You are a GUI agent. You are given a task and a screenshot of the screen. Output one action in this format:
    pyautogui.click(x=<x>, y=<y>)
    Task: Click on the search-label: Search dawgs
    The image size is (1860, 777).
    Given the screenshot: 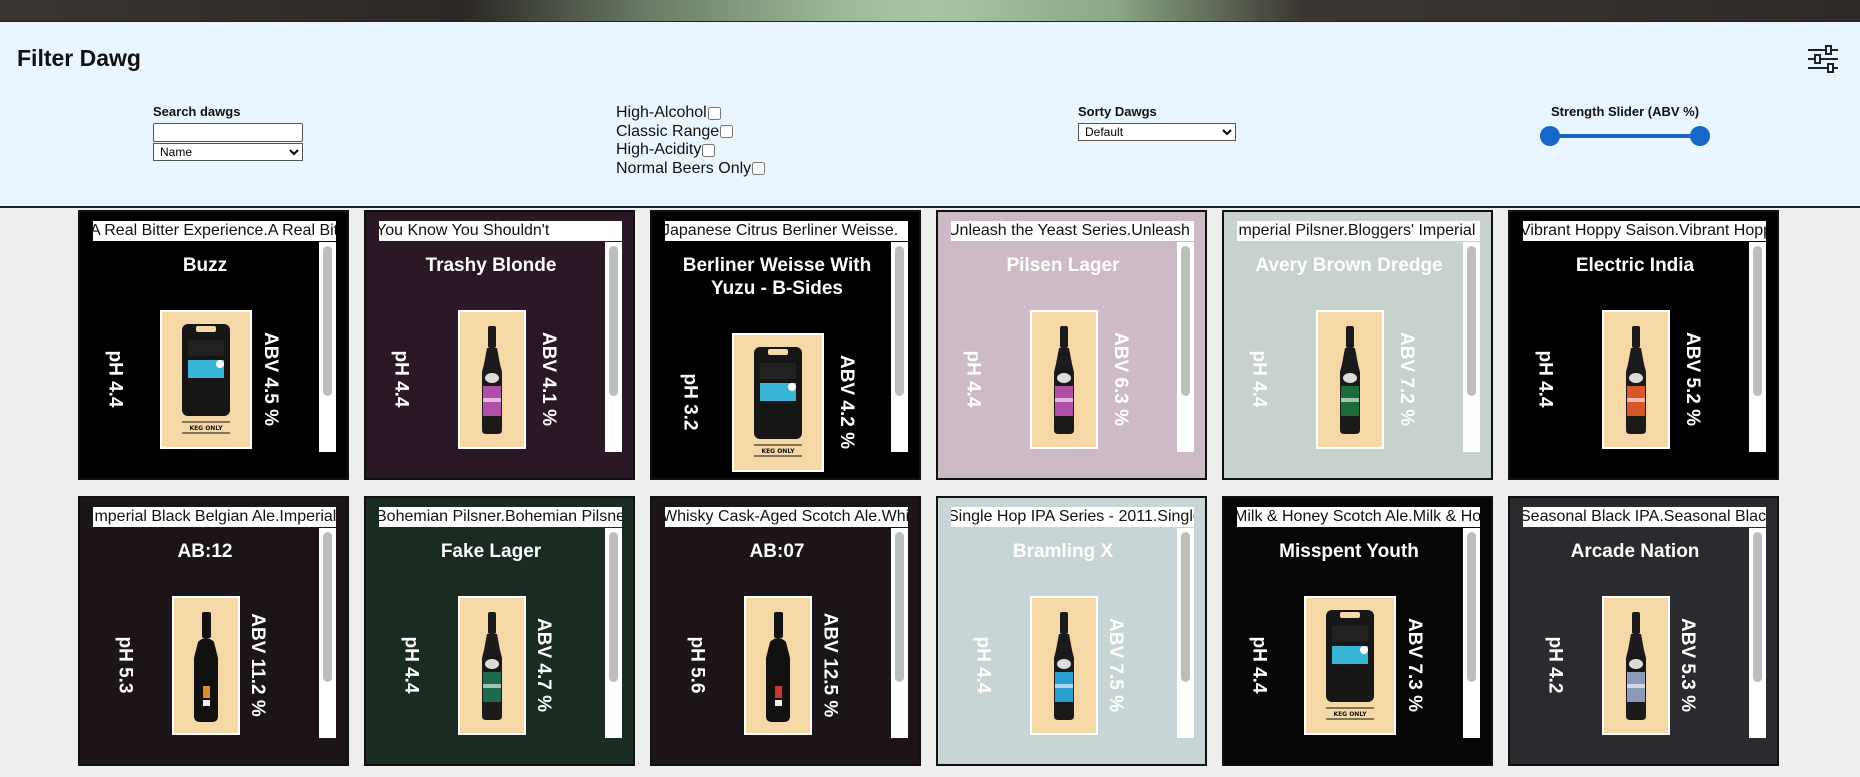 What is the action you would take?
    pyautogui.click(x=197, y=111)
    